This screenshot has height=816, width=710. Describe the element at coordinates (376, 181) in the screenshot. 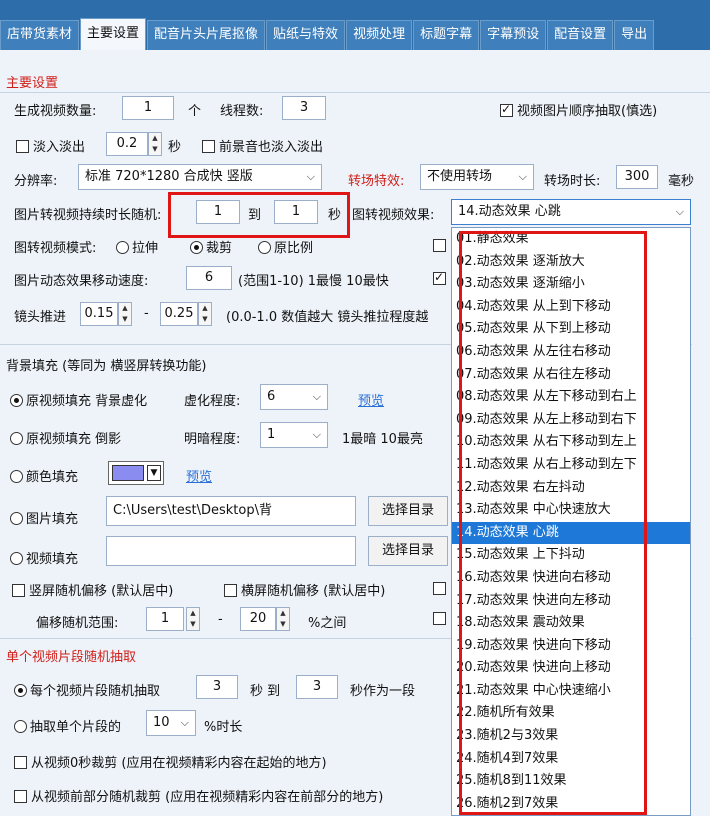

I see `transition-label: 转场特效:` at that location.